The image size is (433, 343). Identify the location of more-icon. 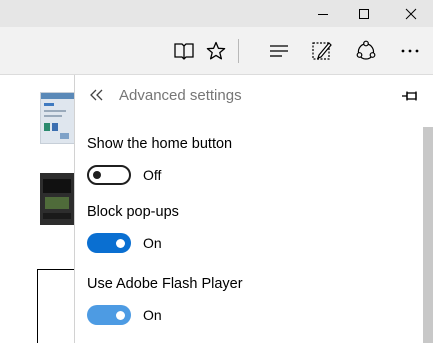
(410, 51).